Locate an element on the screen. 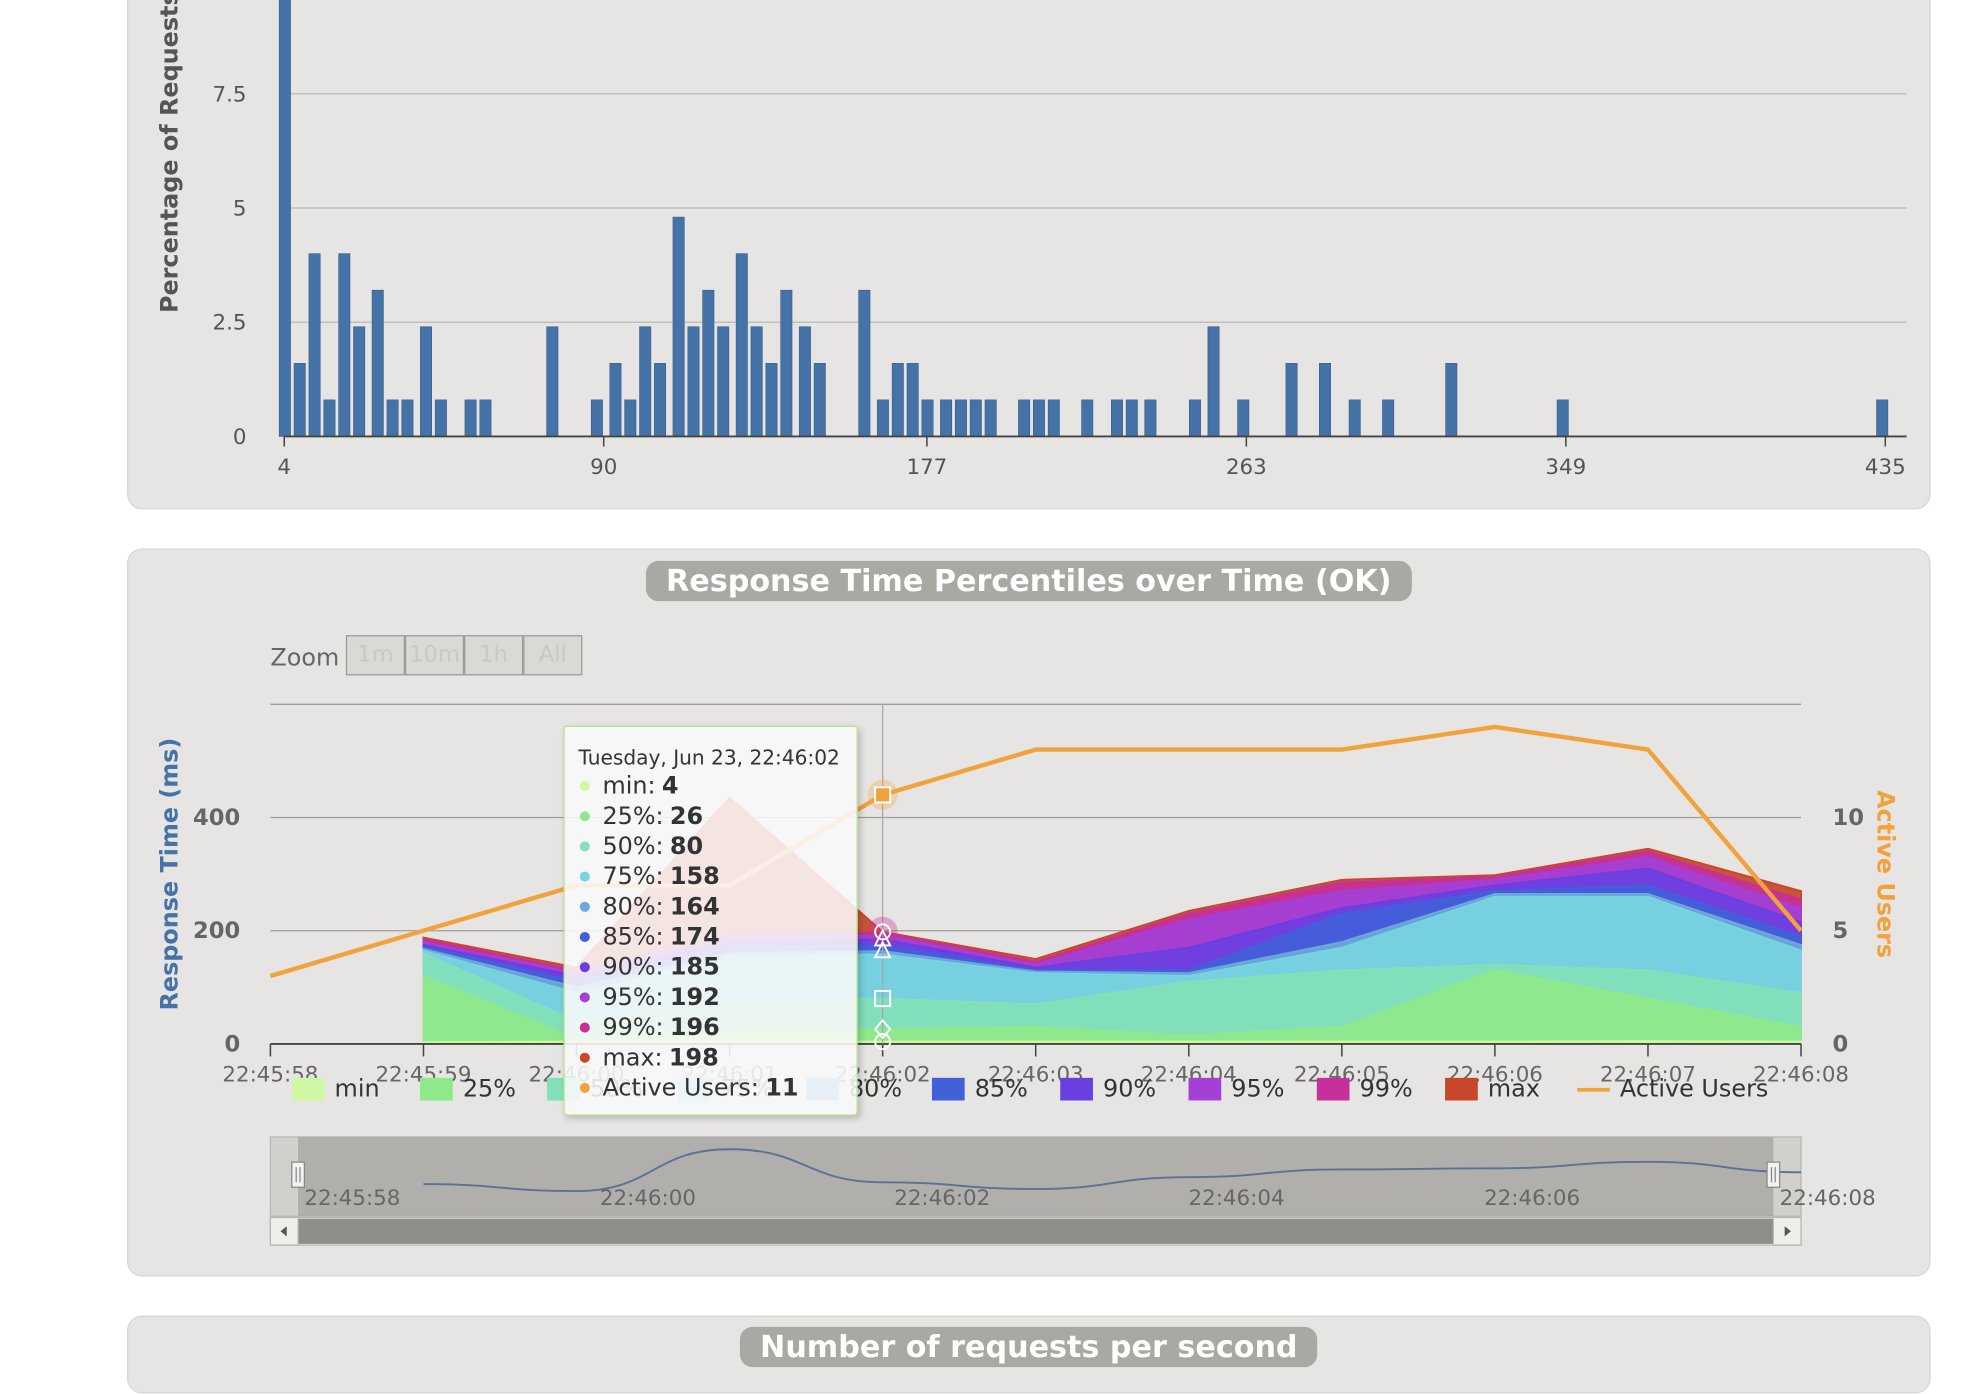  tooltip-row: 85%: 174 is located at coordinates (649, 937).